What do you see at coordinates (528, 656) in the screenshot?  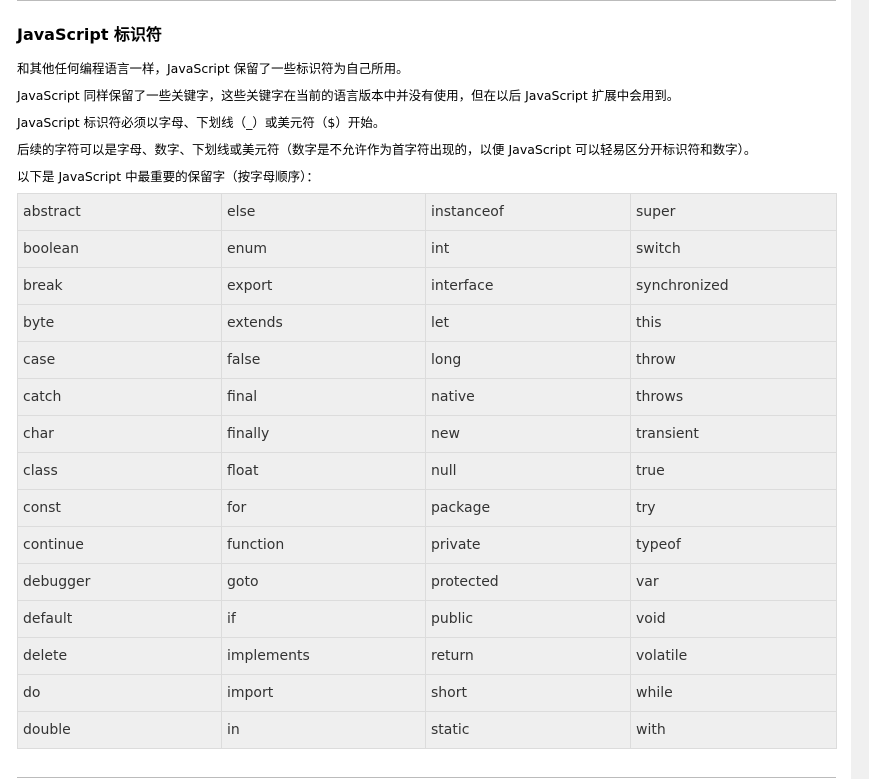 I see `table-cell: return` at bounding box center [528, 656].